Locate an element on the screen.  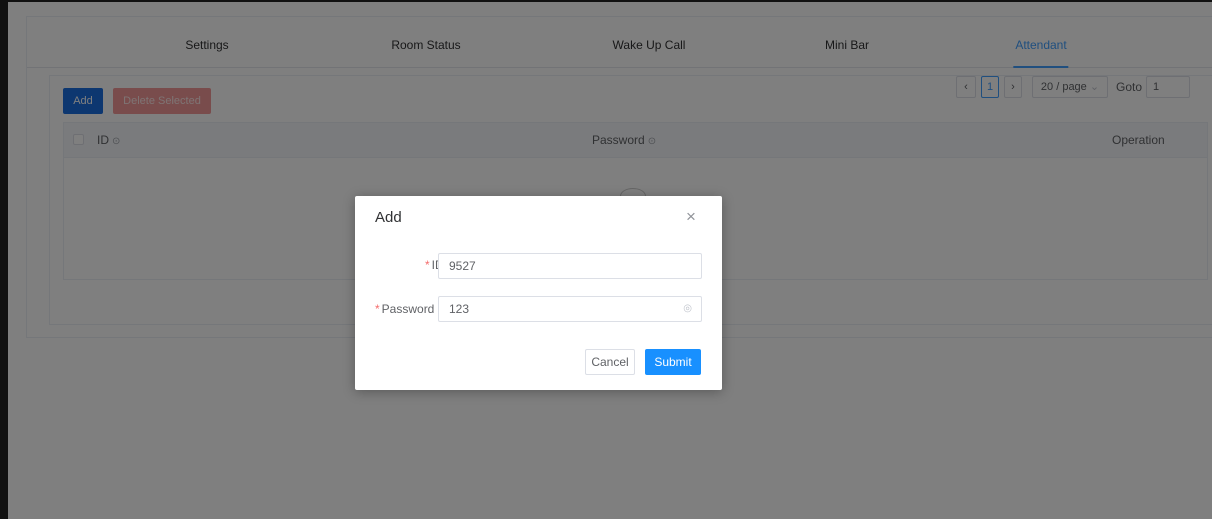
password-field-label: * Password is located at coordinates (405, 309).